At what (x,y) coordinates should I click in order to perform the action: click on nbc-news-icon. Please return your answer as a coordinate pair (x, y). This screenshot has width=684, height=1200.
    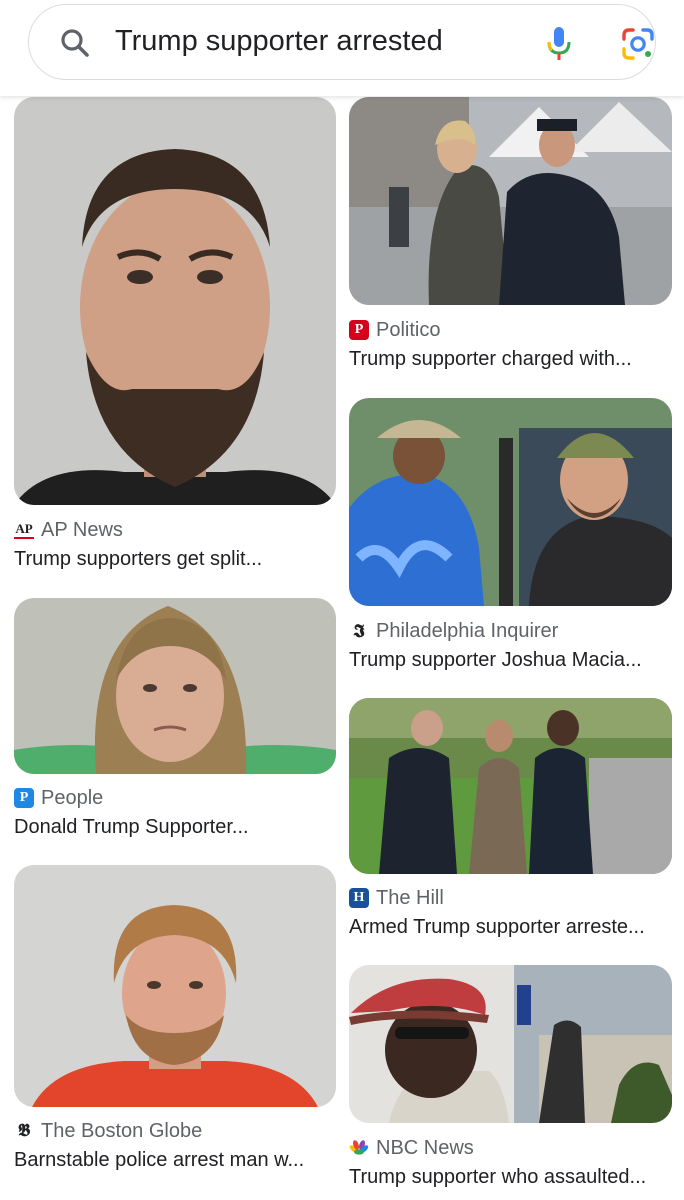
    Looking at the image, I should click on (359, 1147).